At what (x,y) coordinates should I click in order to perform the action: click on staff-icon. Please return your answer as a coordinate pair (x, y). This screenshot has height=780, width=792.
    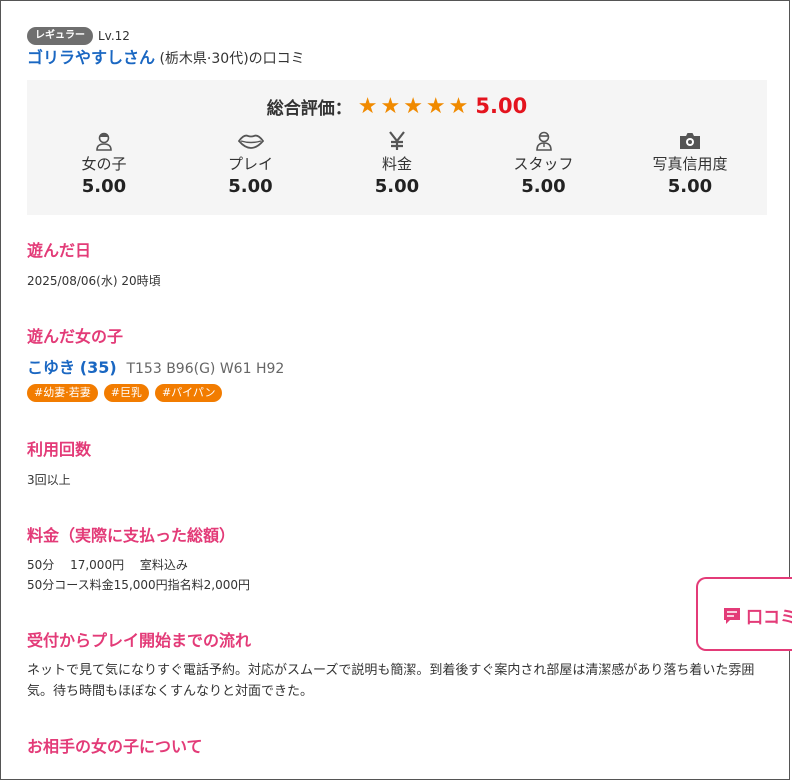
    Looking at the image, I should click on (543, 141).